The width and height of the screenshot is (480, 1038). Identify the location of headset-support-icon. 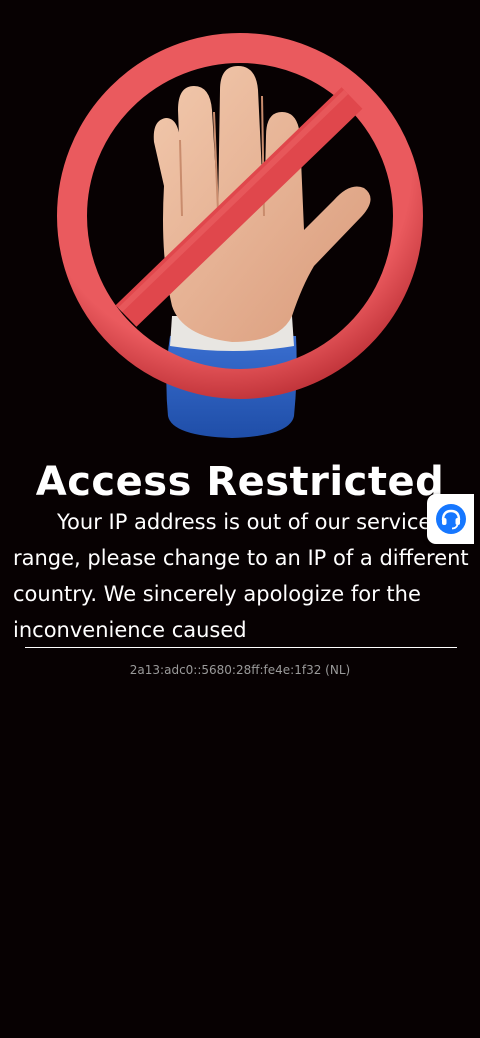
(450, 519).